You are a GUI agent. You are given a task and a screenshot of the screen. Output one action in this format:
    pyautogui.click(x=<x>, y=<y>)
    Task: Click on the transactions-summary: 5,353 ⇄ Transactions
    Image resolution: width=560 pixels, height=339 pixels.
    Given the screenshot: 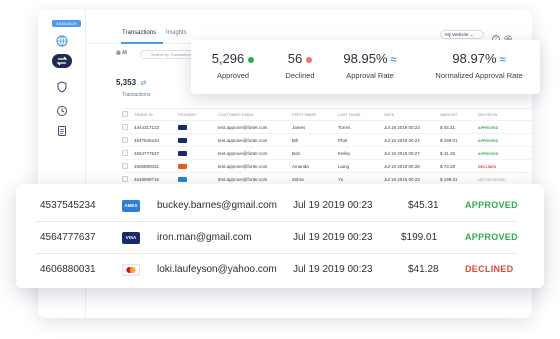 What is the action you would take?
    pyautogui.click(x=156, y=85)
    